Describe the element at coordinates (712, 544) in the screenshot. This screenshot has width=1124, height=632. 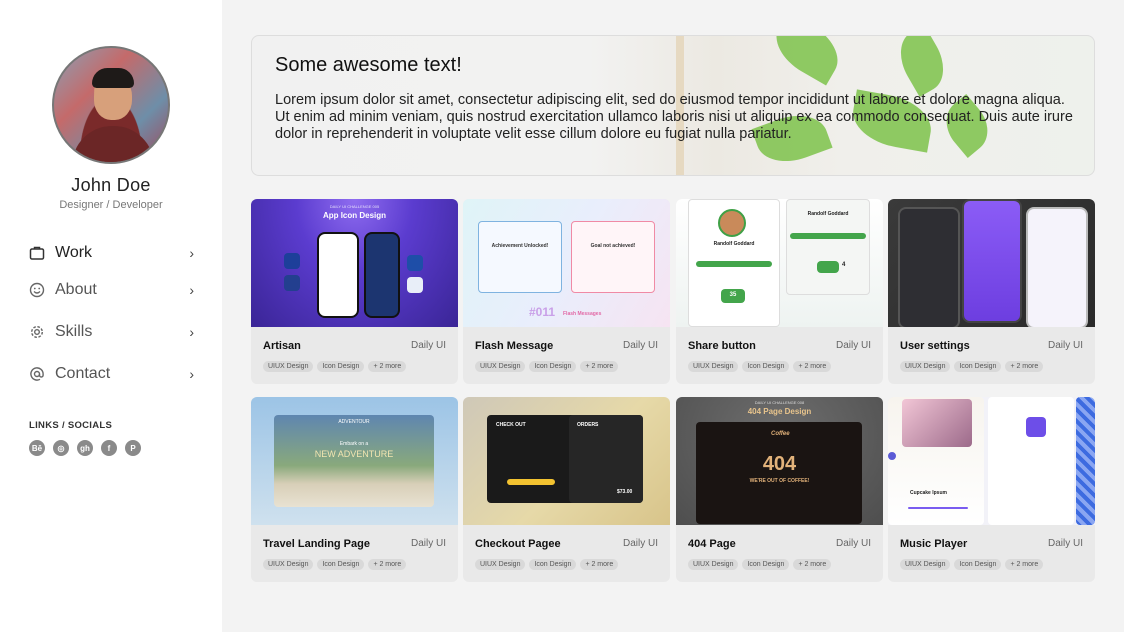
I see `project-title: 404 Page` at that location.